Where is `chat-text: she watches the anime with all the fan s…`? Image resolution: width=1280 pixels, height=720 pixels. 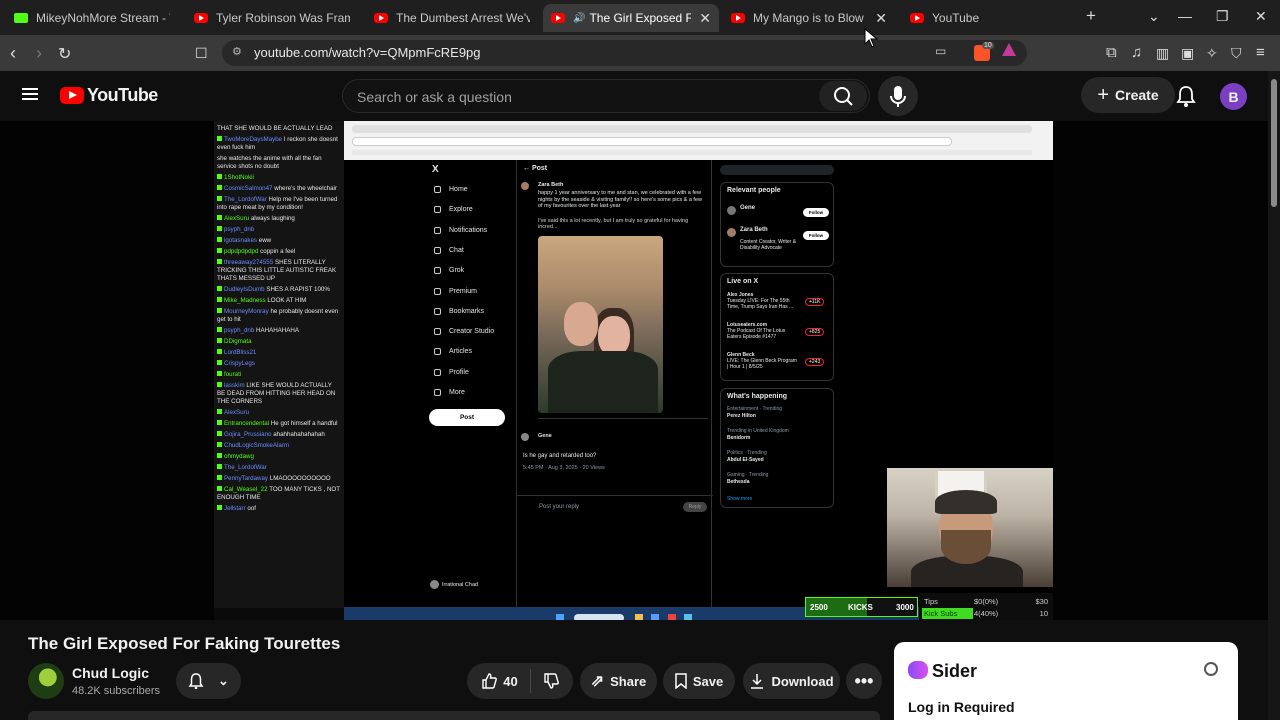 chat-text: she watches the anime with all the fan s… is located at coordinates (269, 162).